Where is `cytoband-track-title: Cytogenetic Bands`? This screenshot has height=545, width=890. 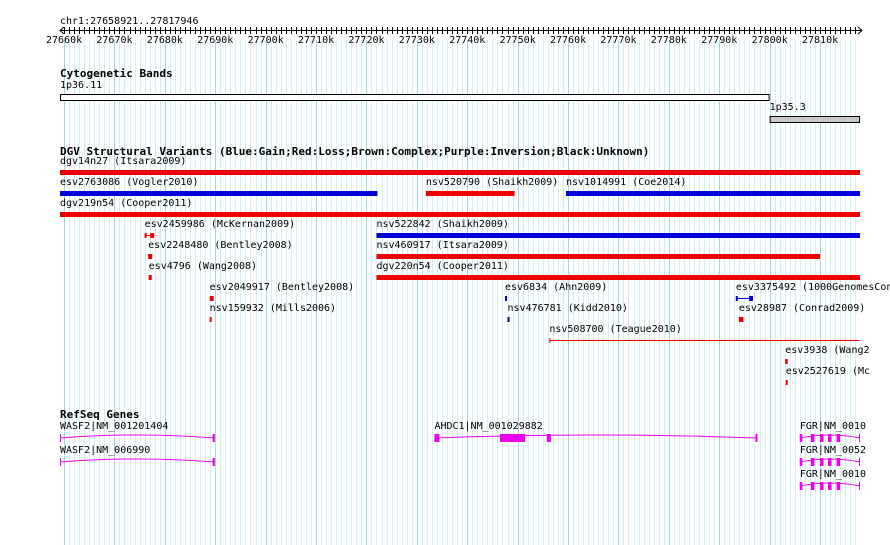 cytoband-track-title: Cytogenetic Bands is located at coordinates (116, 74).